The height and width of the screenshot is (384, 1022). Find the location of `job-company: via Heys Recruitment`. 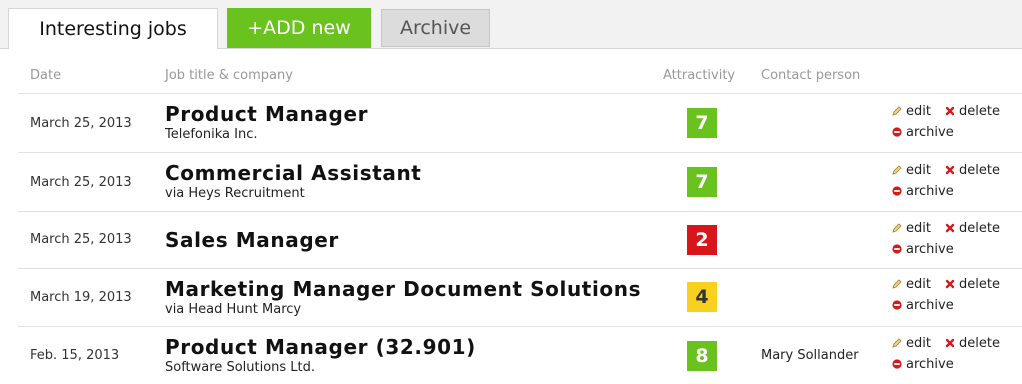

job-company: via Heys Recruitment is located at coordinates (235, 193).